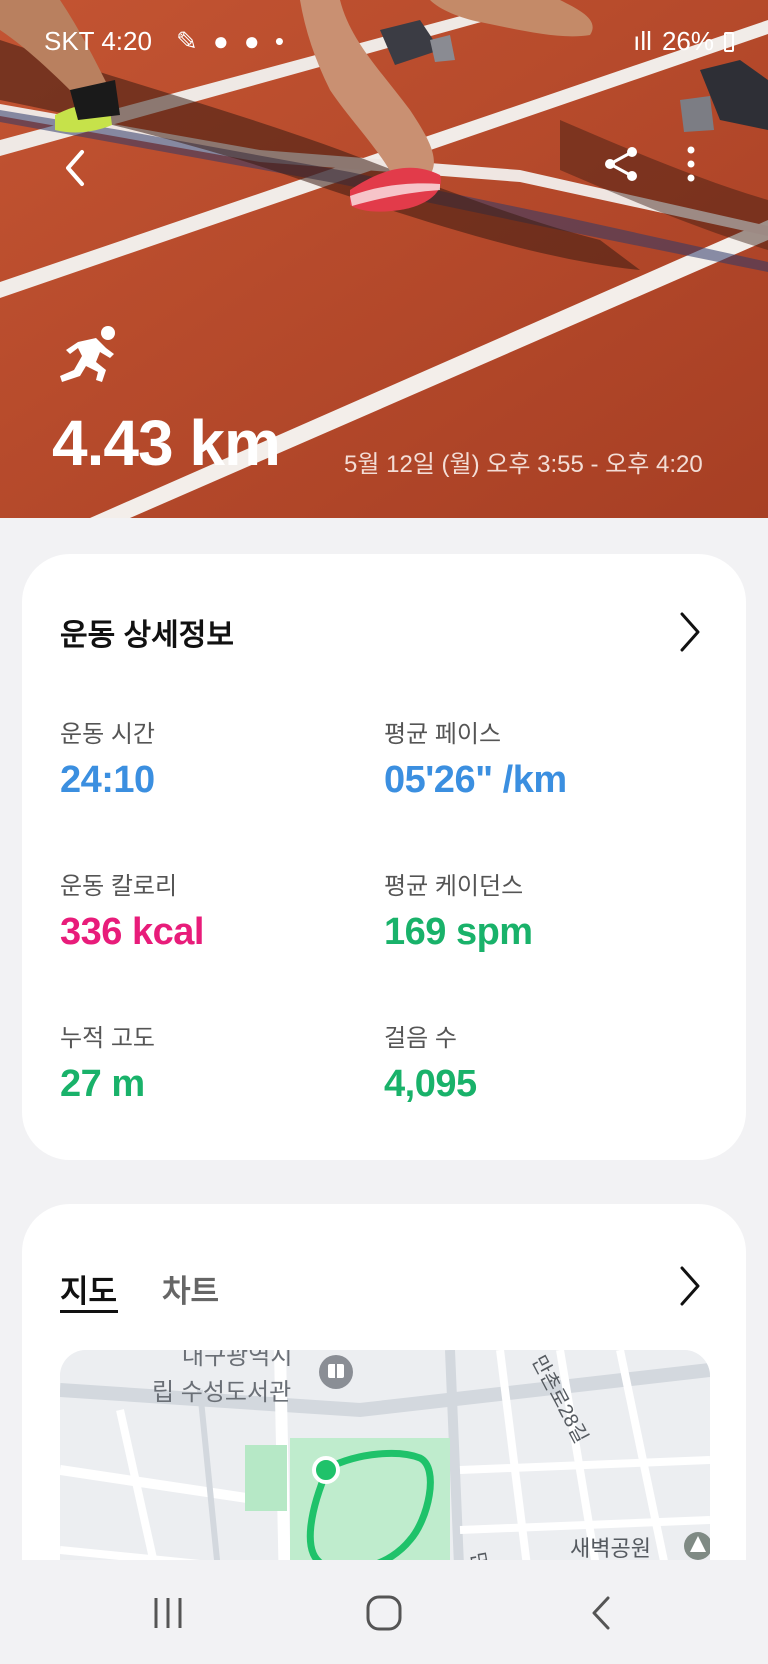 Image resolution: width=768 pixels, height=1664 pixels. I want to click on stat-steps: 걸음 수 4,095, so click(430, 1062).